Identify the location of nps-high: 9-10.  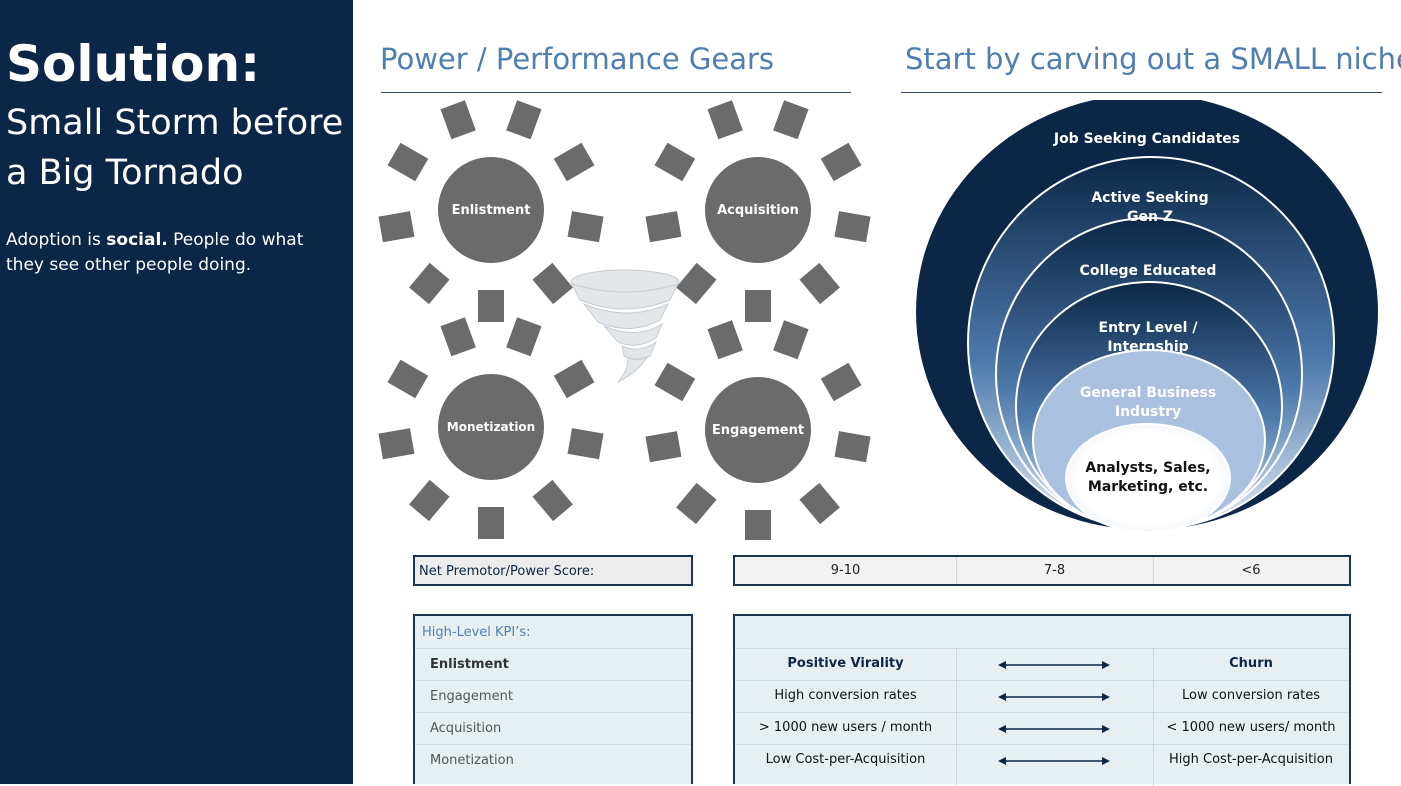
(845, 570).